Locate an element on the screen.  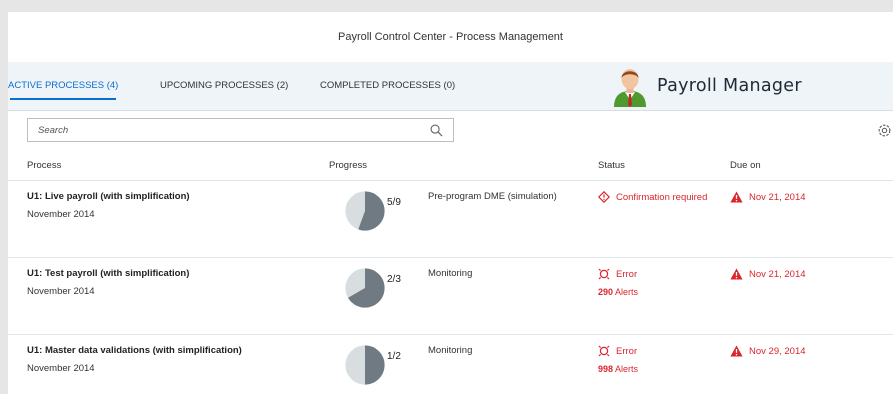
search-input is located at coordinates (228, 130).